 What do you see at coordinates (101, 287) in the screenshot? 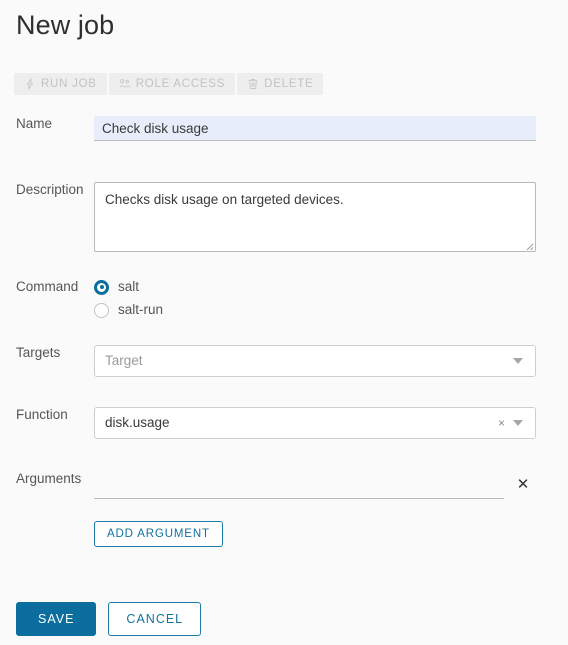
I see `radio-selected-icon` at bounding box center [101, 287].